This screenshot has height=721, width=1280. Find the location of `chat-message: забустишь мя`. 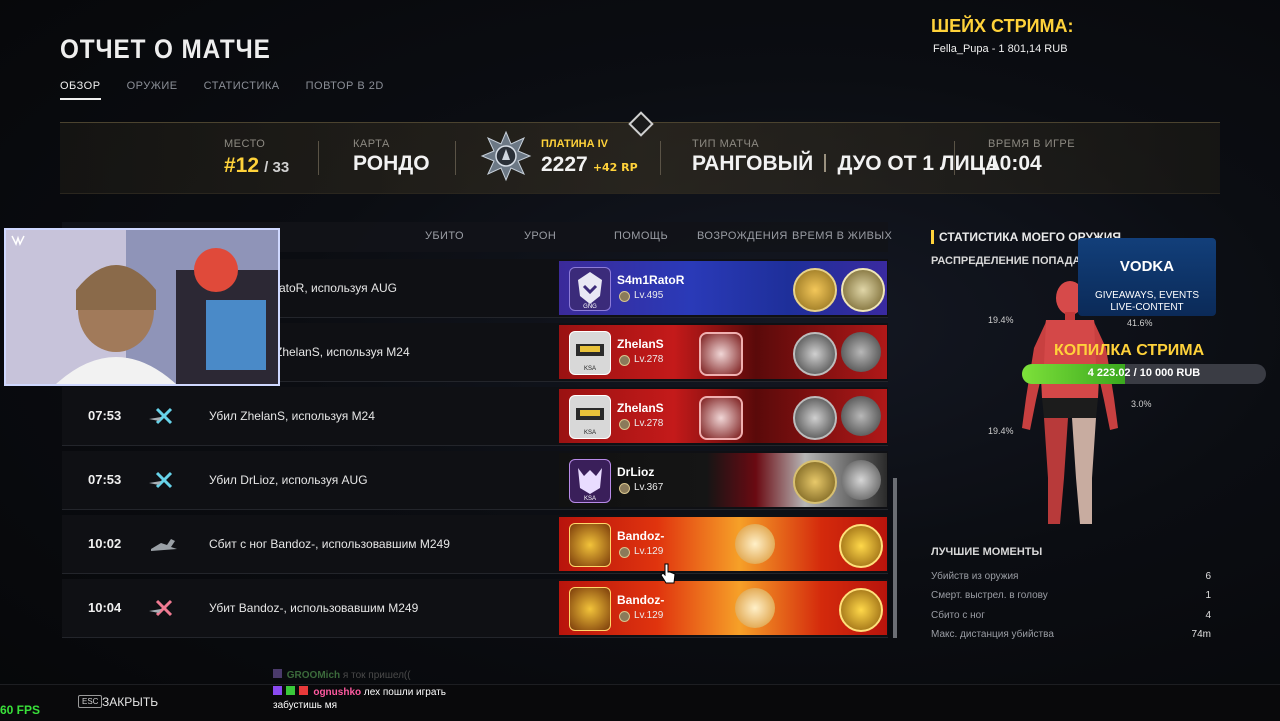

chat-message: забустишь мя is located at coordinates (305, 705).